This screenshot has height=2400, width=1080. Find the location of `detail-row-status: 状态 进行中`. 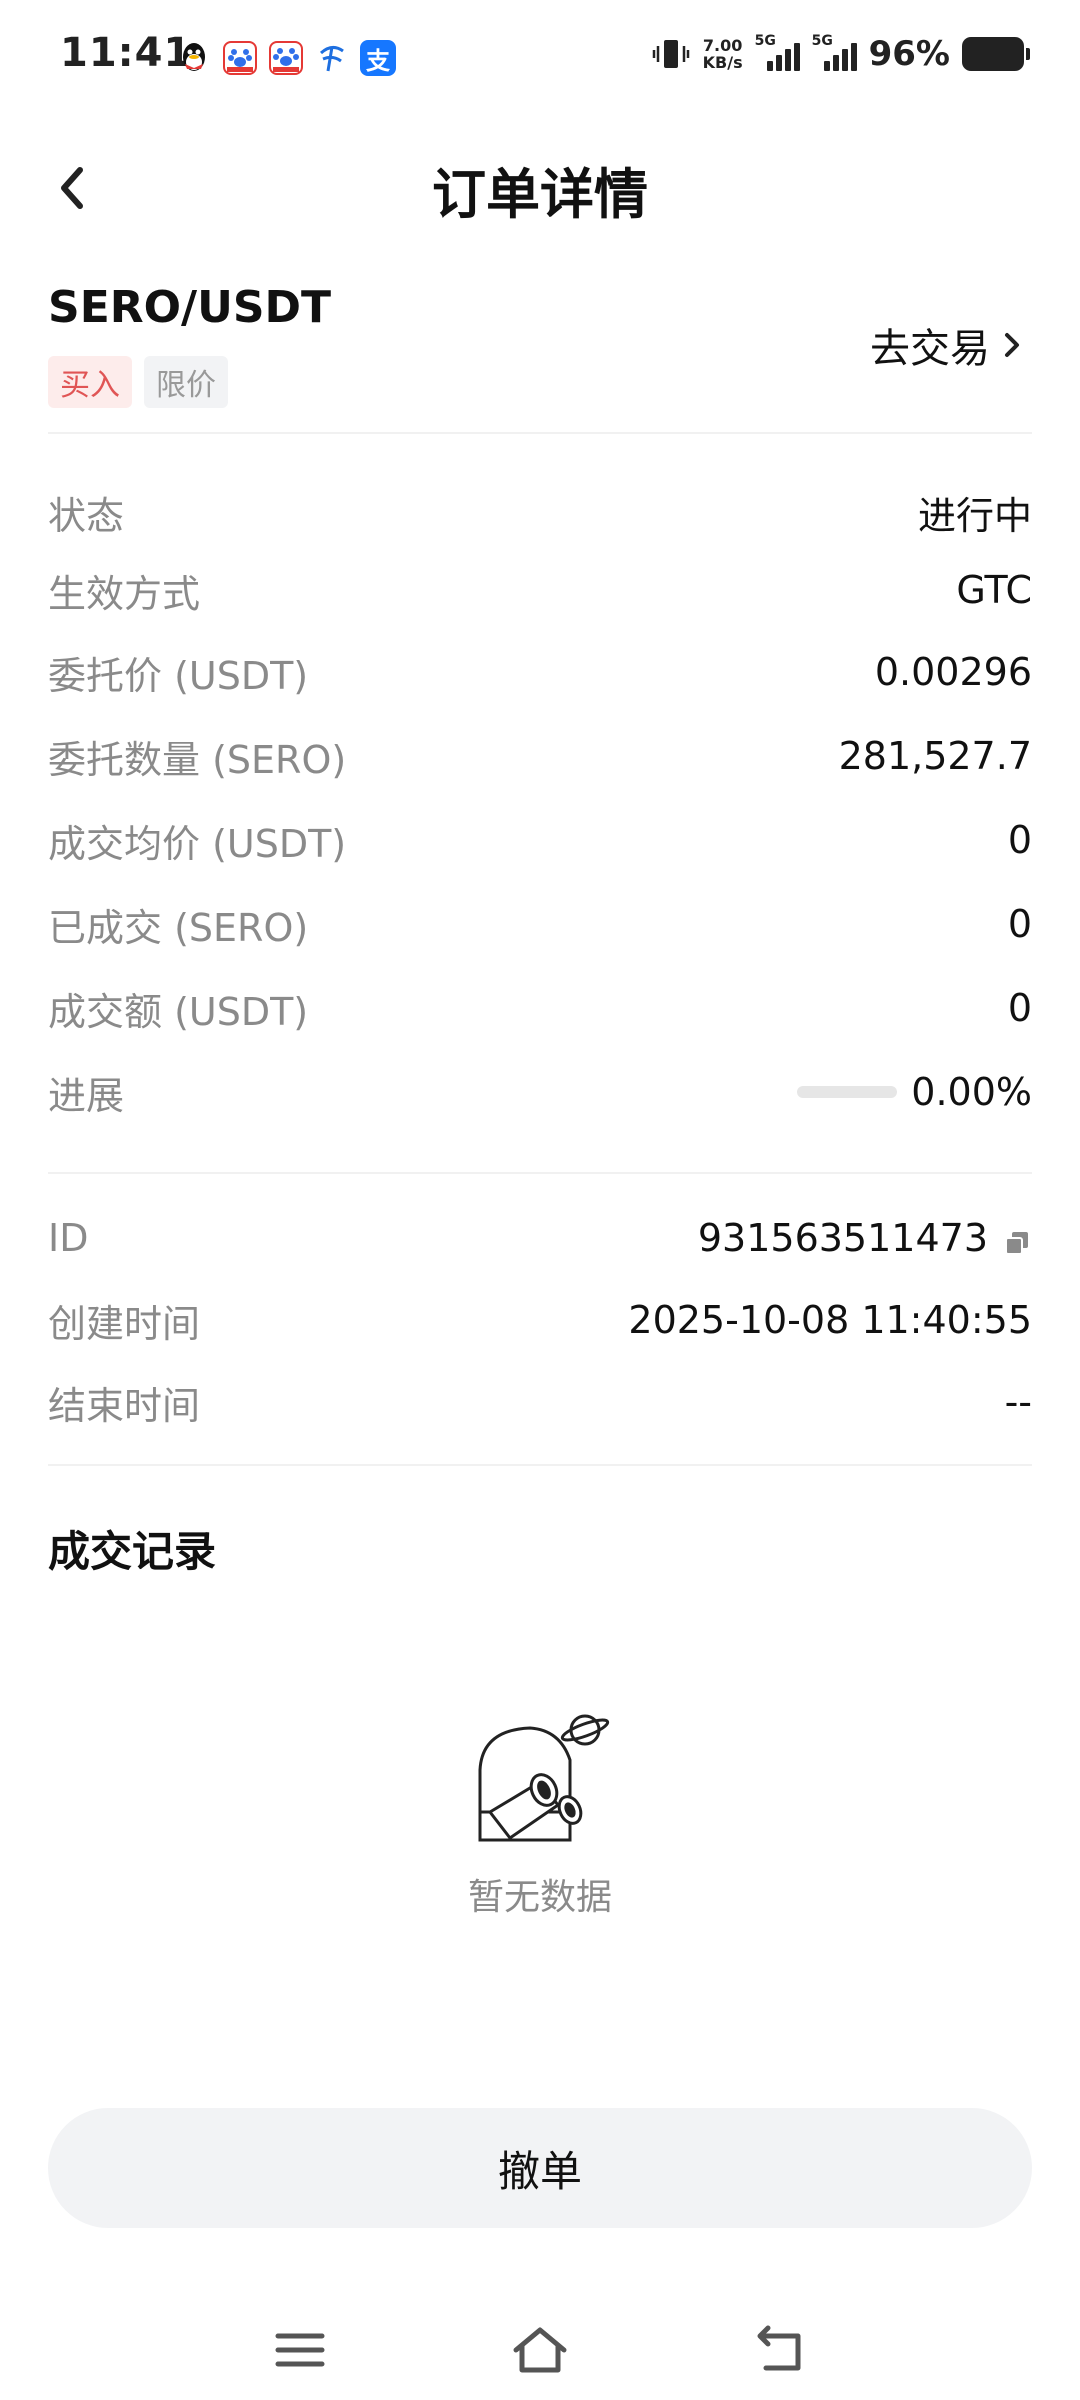

detail-row-status: 状态 进行中 is located at coordinates (540, 512).